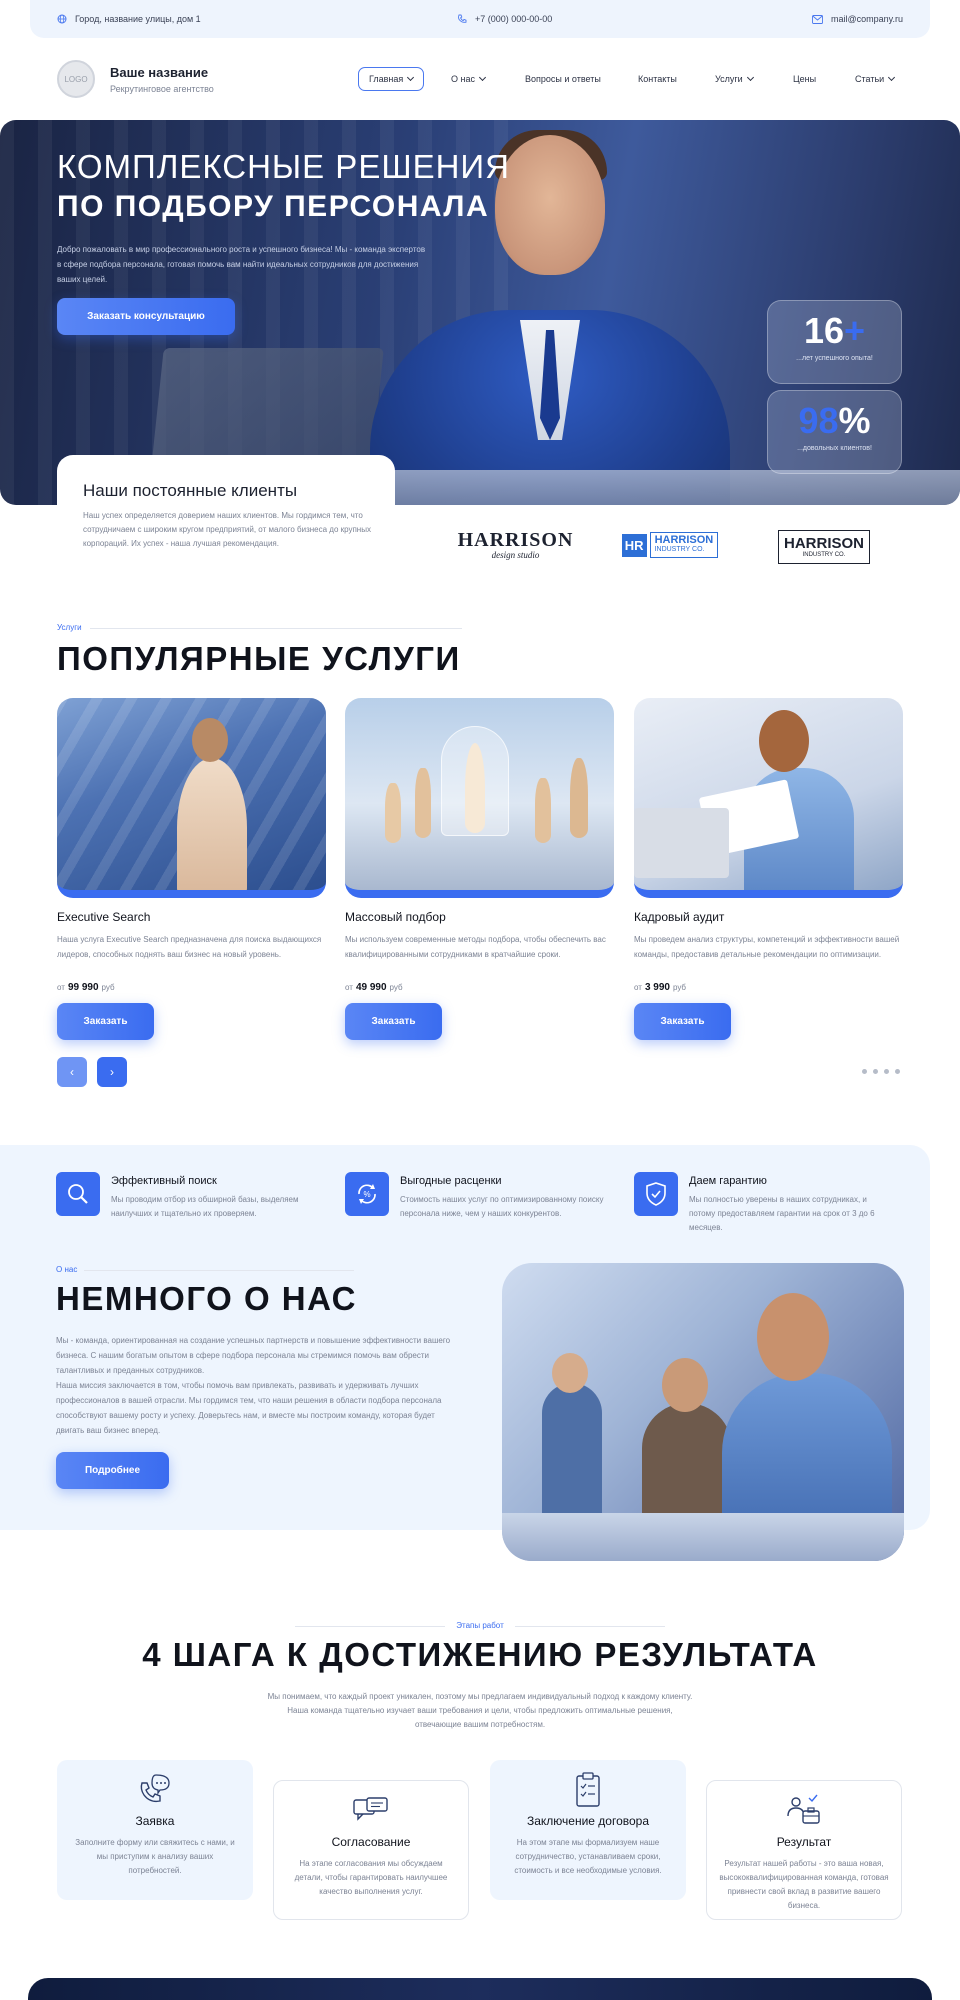  What do you see at coordinates (451, 1181) in the screenshot?
I see `feature-title: Выгодные расценки` at bounding box center [451, 1181].